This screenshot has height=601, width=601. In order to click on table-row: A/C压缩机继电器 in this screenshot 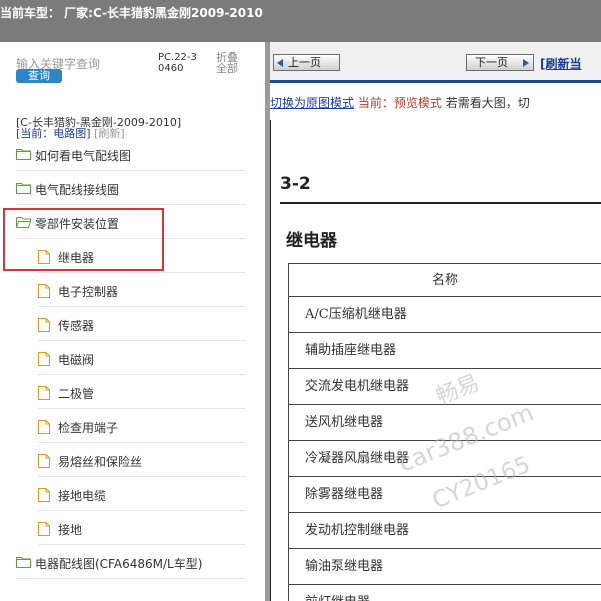, I will do `click(445, 315)`.